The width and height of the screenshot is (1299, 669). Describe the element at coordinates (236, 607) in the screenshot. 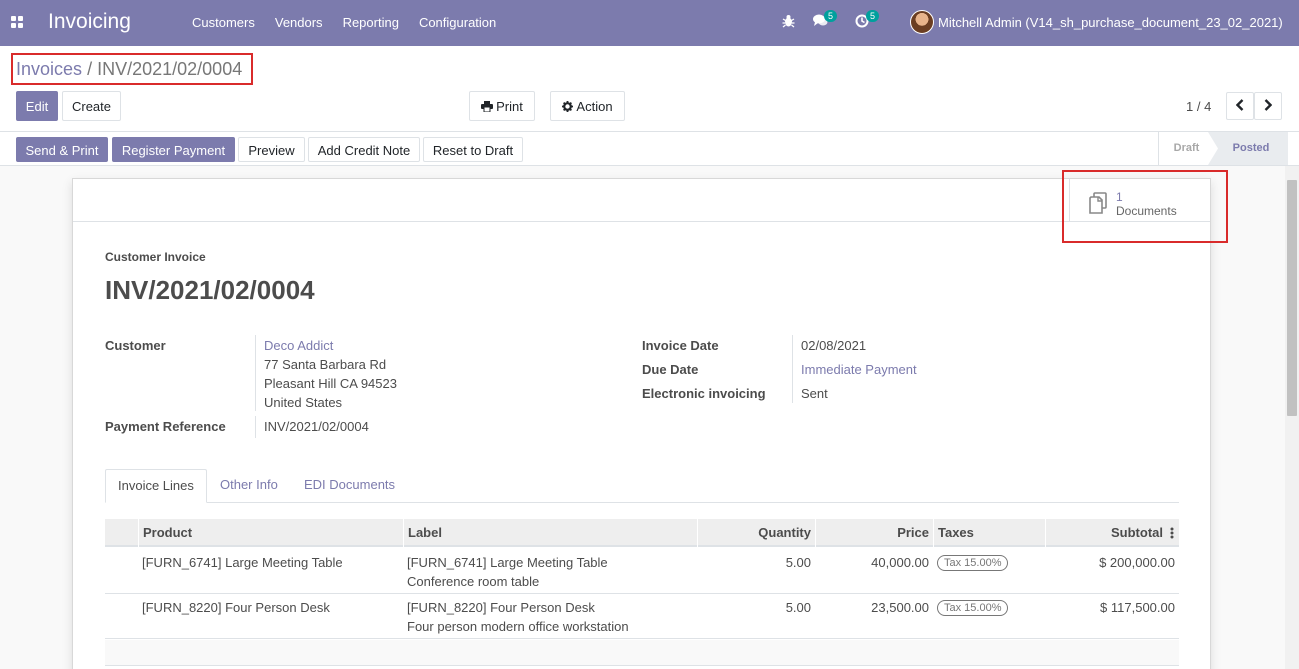

I see `row-product: [FURN_8220] Four Person Desk` at that location.